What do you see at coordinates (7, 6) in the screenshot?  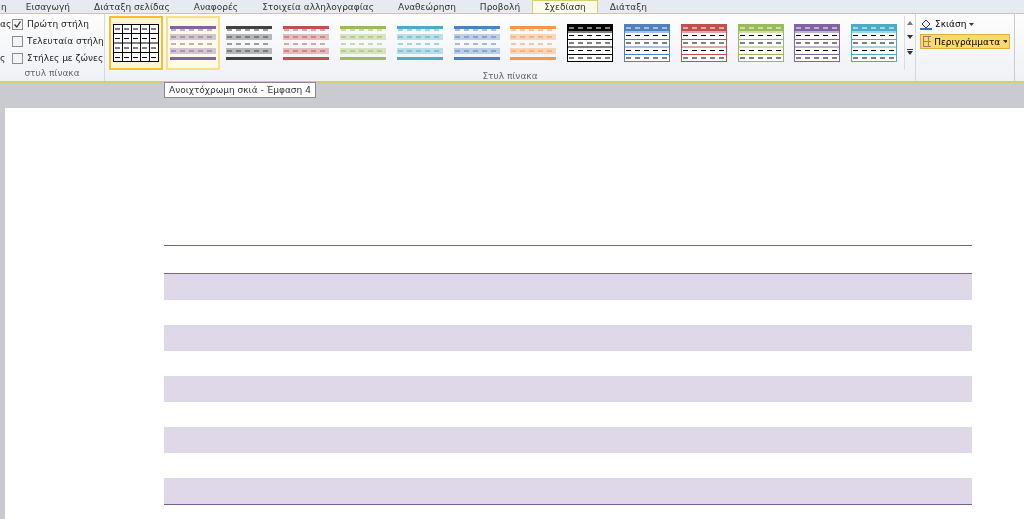 I see `ribbon-tab: η` at bounding box center [7, 6].